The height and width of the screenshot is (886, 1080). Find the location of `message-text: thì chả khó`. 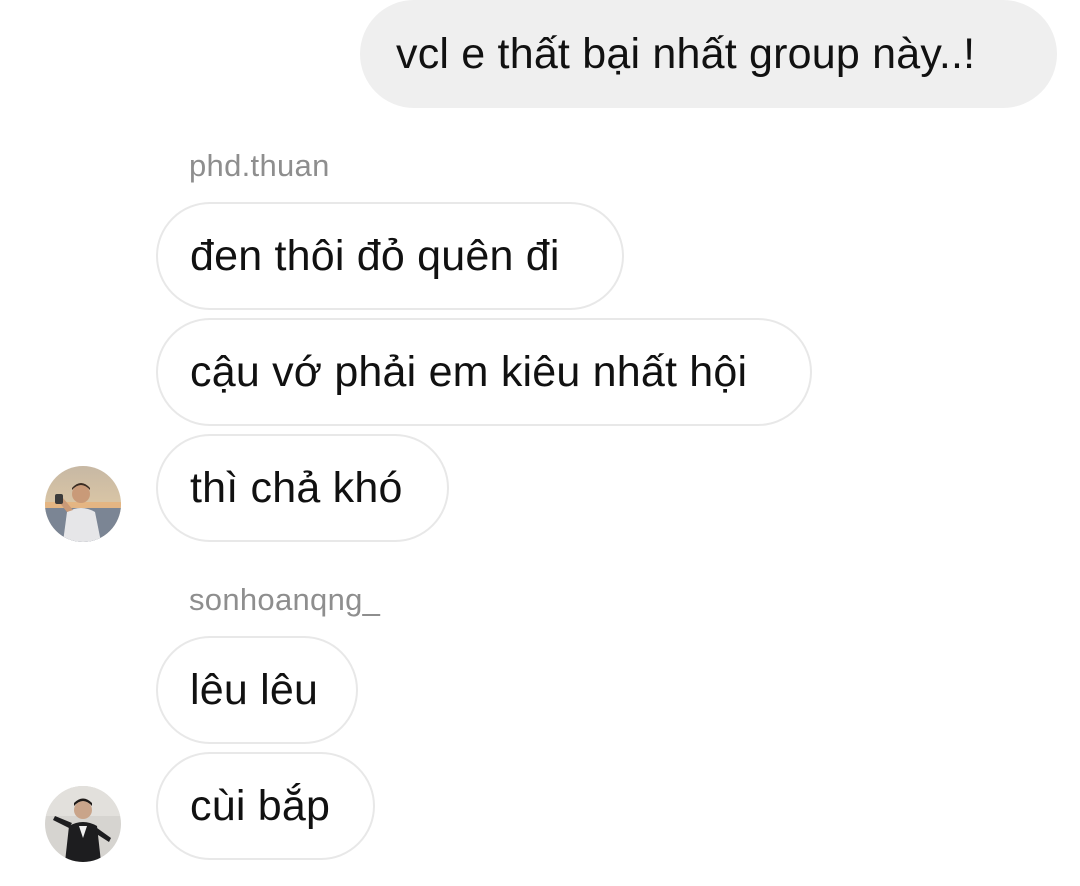

message-text: thì chả khó is located at coordinates (296, 487).